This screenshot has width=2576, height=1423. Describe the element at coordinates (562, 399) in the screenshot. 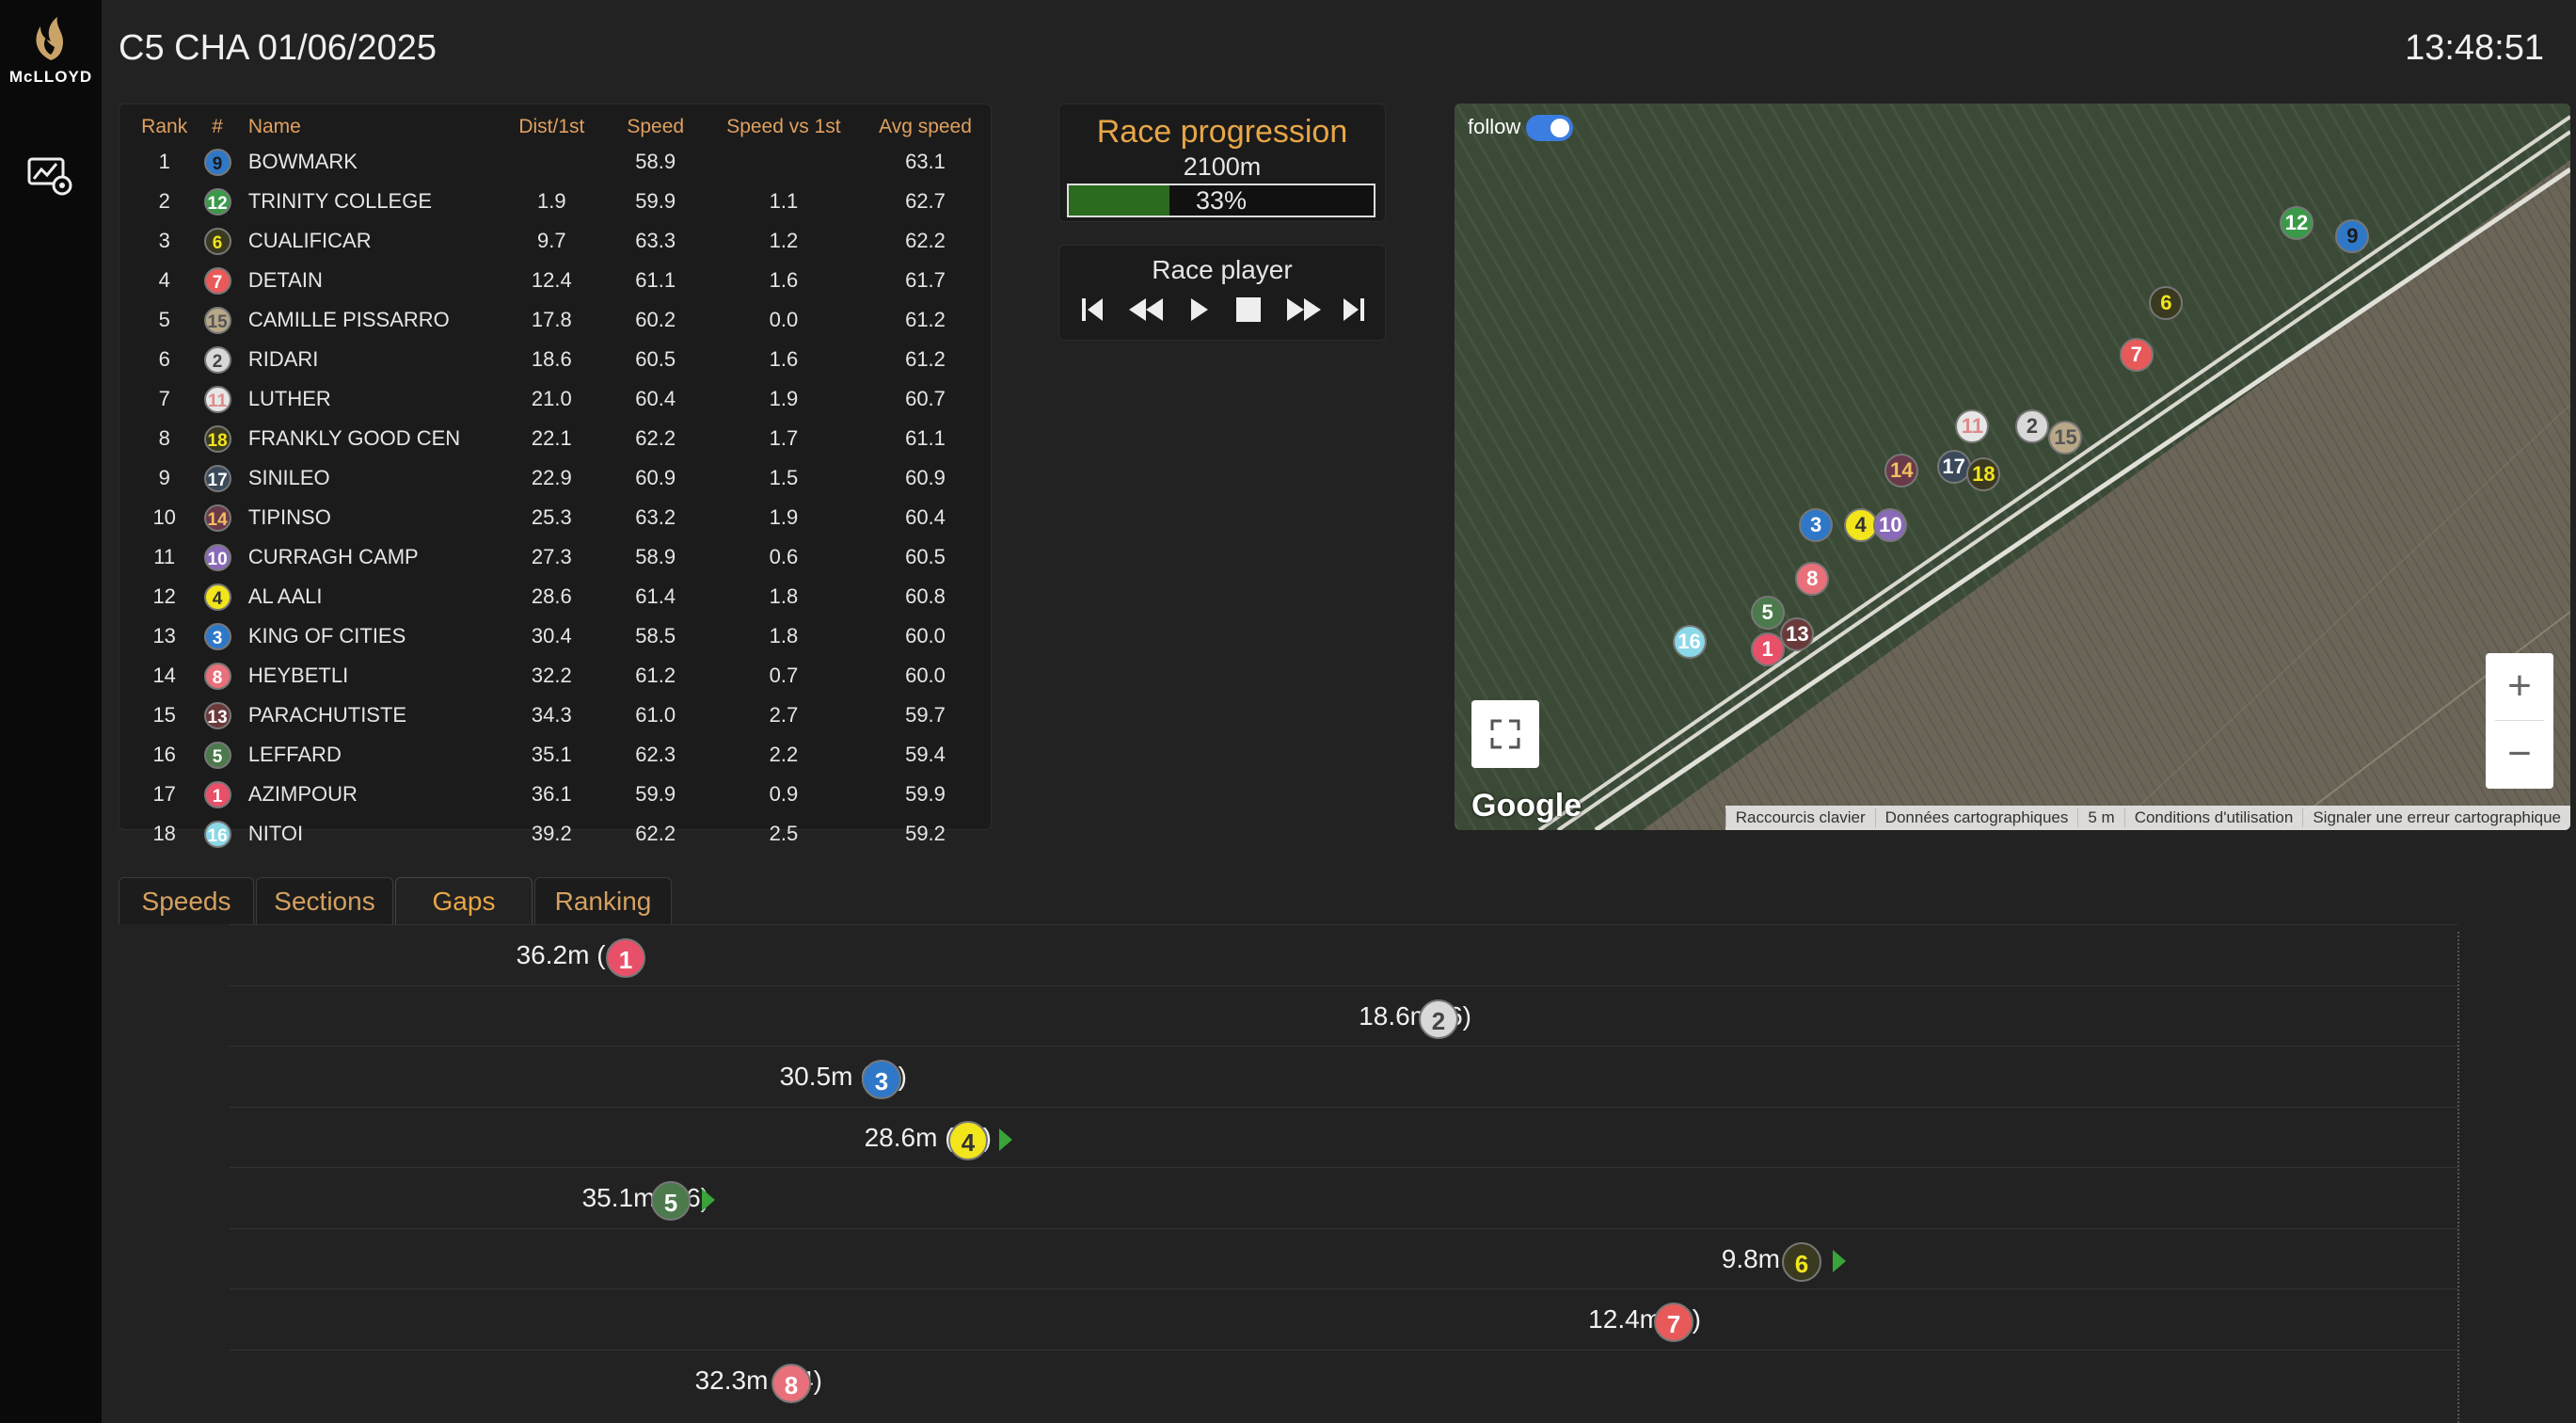

I see `table-row: 7 11 LUTHER 21.0 60.4 1.9 60.7` at that location.